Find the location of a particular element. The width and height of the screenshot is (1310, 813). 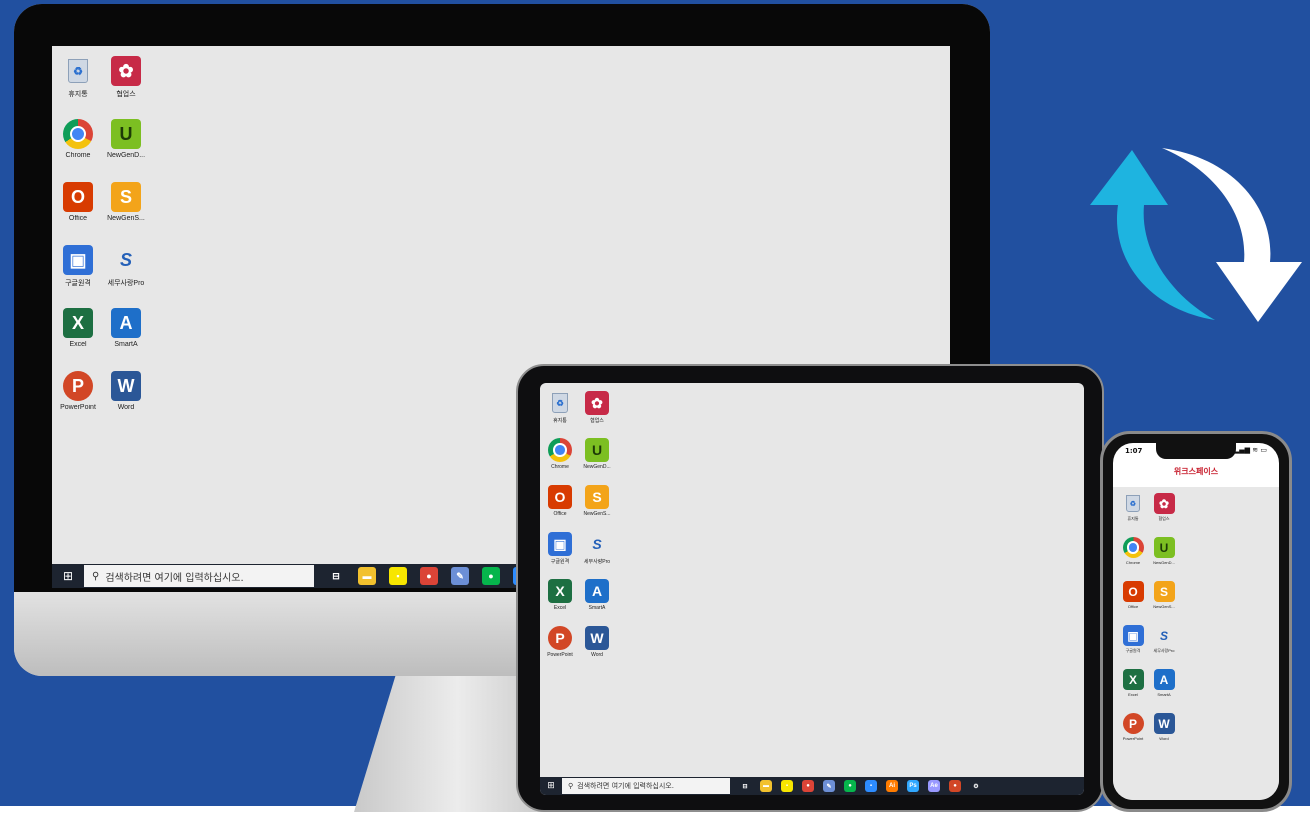

illustrator-icon: Ai is located at coordinates (892, 786).